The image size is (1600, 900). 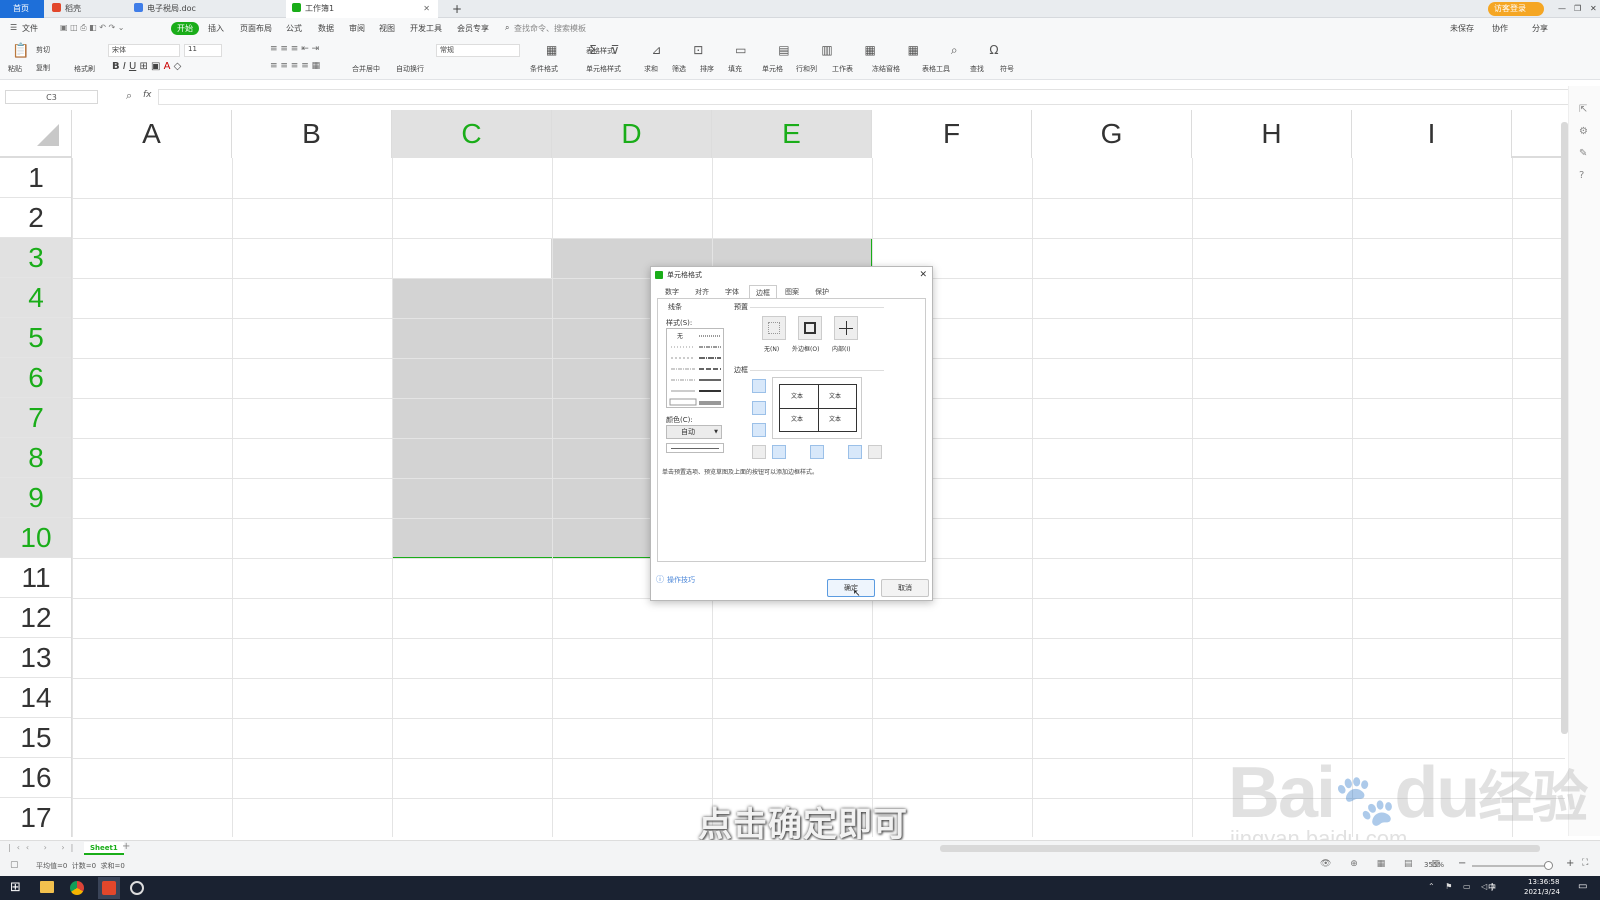 What do you see at coordinates (792, 292) in the screenshot?
I see `tab-pattern: 图案` at bounding box center [792, 292].